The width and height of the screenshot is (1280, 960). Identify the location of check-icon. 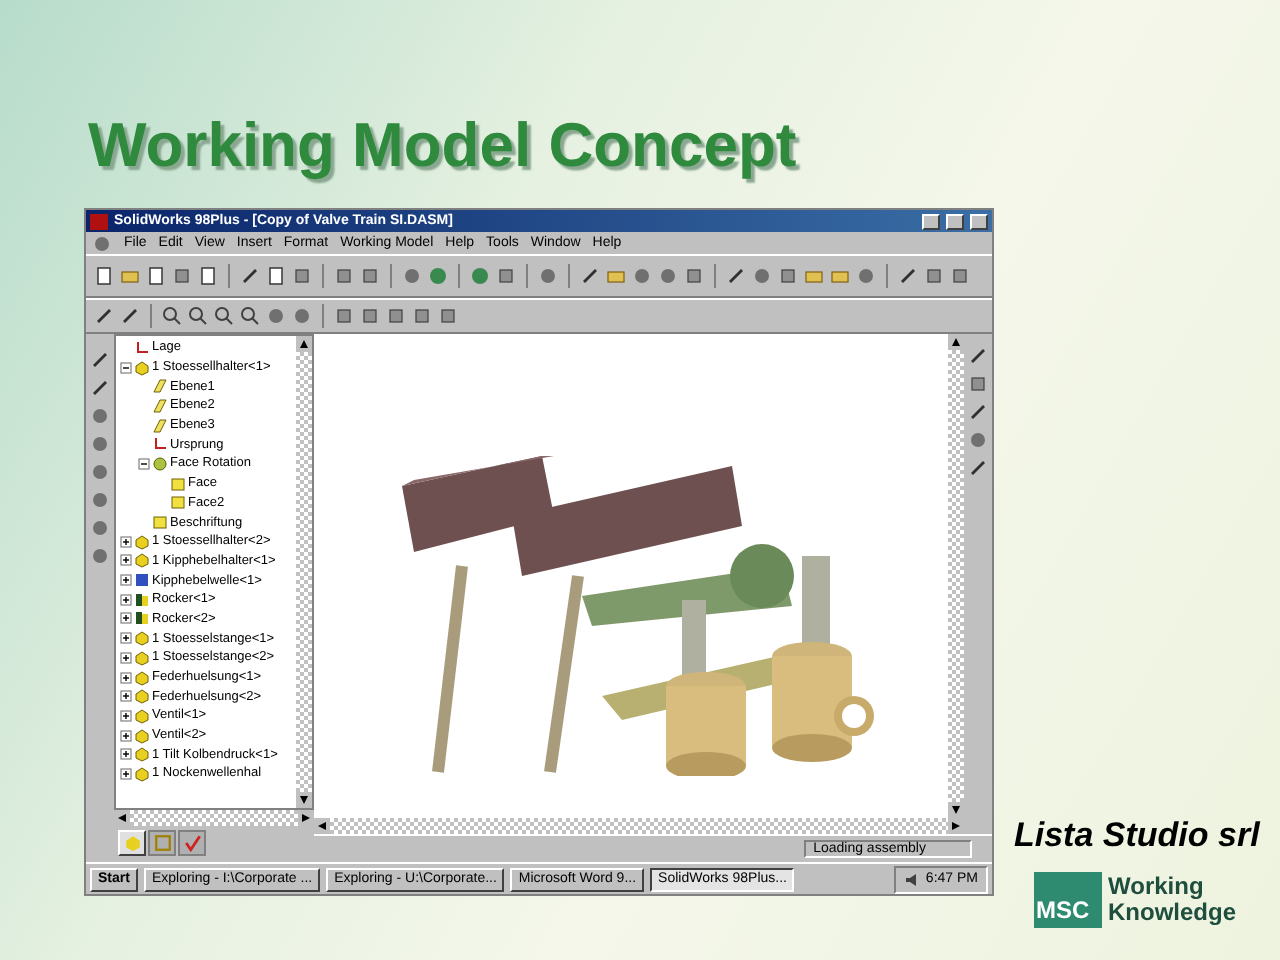
(192, 843).